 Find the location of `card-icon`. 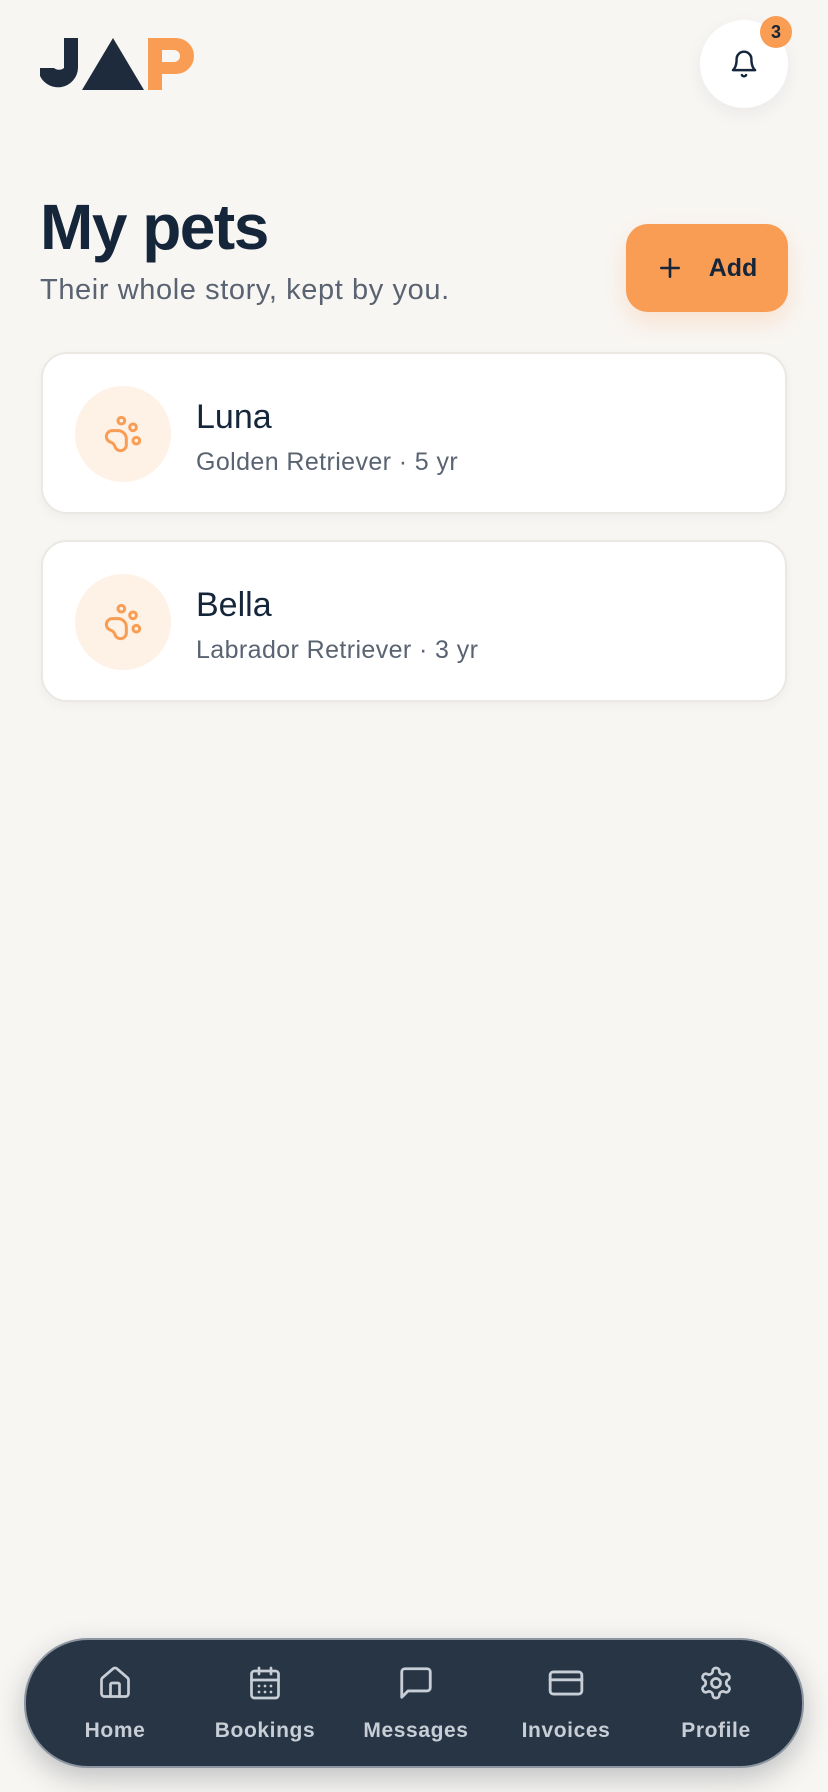

card-icon is located at coordinates (566, 1683).